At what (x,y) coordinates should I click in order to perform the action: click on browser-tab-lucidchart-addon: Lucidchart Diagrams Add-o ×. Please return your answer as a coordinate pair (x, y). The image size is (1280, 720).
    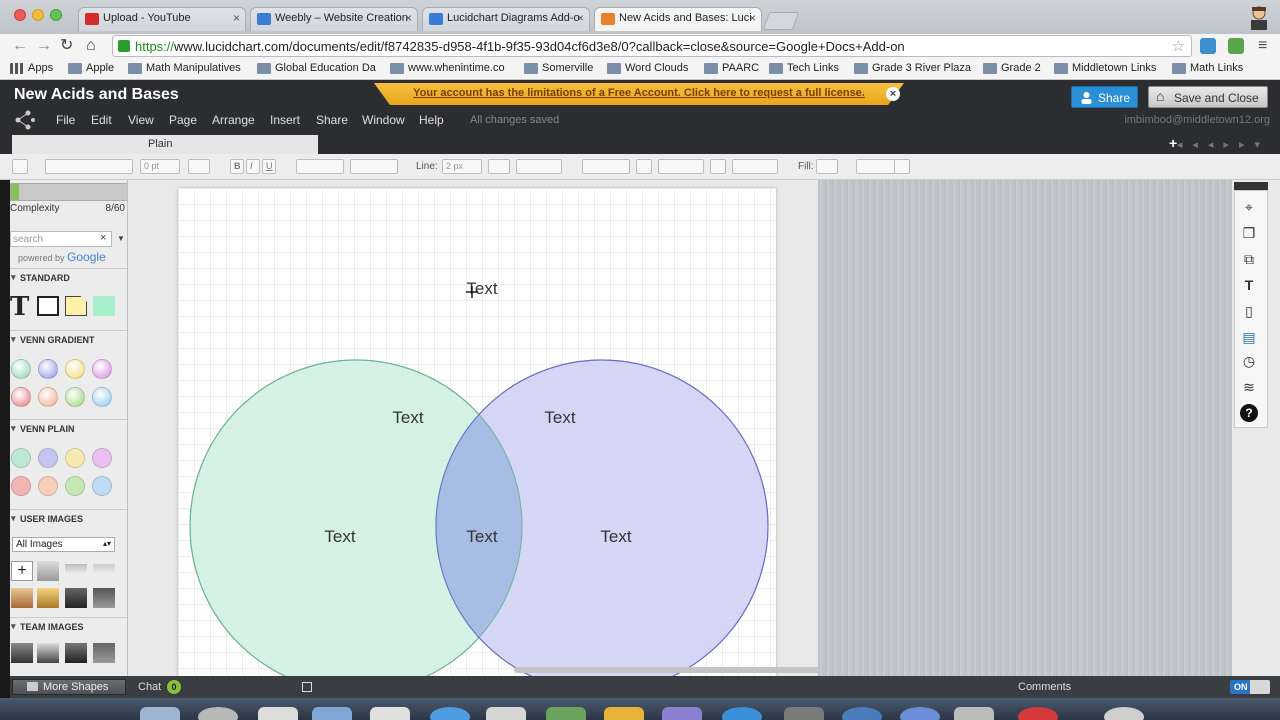
    Looking at the image, I should click on (506, 19).